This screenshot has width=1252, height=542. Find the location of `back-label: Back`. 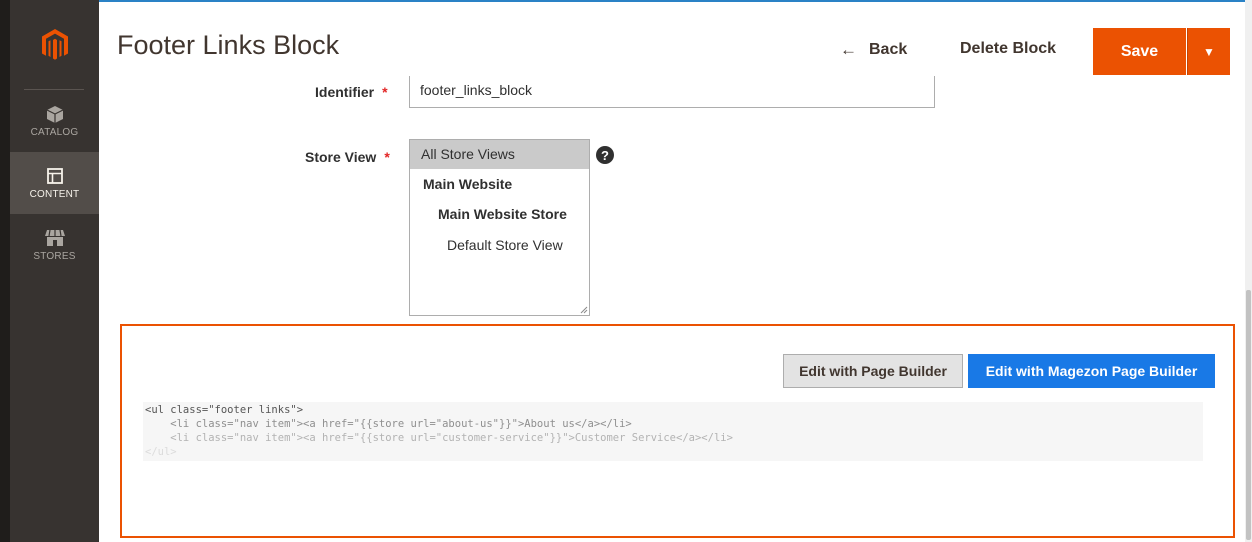

back-label: Back is located at coordinates (888, 49).